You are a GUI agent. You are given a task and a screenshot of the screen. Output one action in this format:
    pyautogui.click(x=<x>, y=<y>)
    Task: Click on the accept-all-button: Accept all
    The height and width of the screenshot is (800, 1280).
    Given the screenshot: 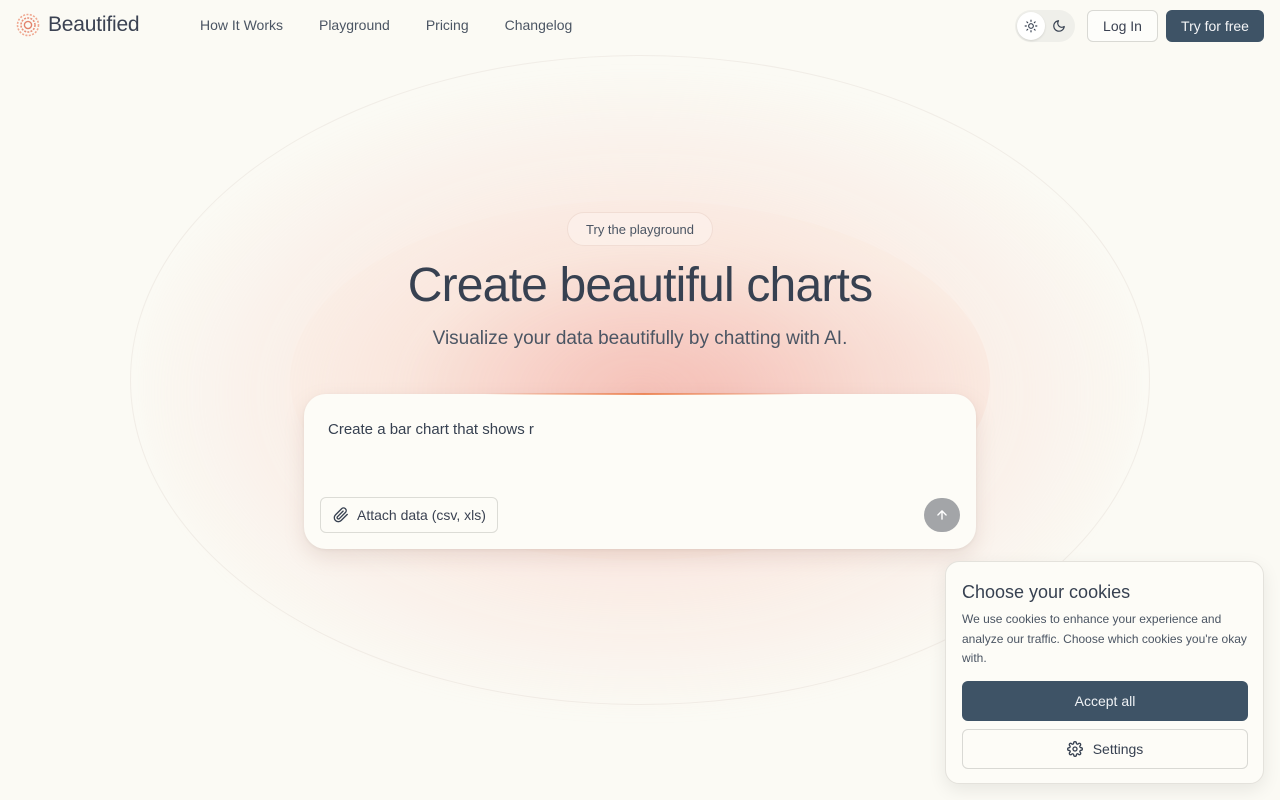 What is the action you would take?
    pyautogui.click(x=1105, y=701)
    